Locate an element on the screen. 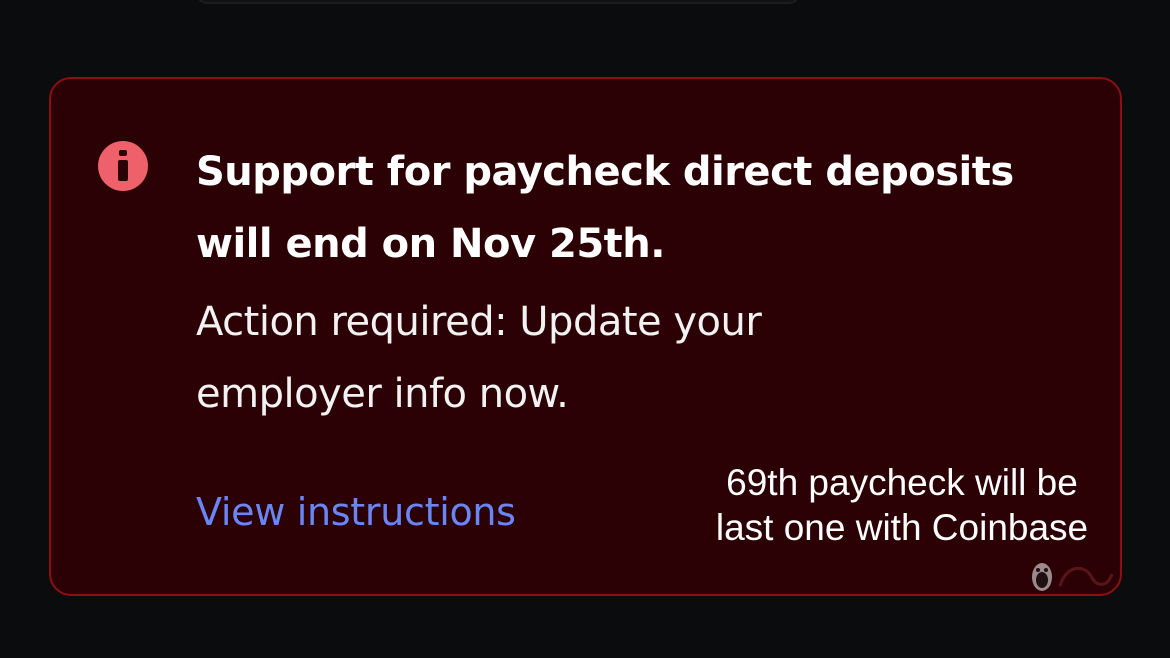 Image resolution: width=1170 pixels, height=658 pixels. cartoon-watermark-icon is located at coordinates (1073, 577).